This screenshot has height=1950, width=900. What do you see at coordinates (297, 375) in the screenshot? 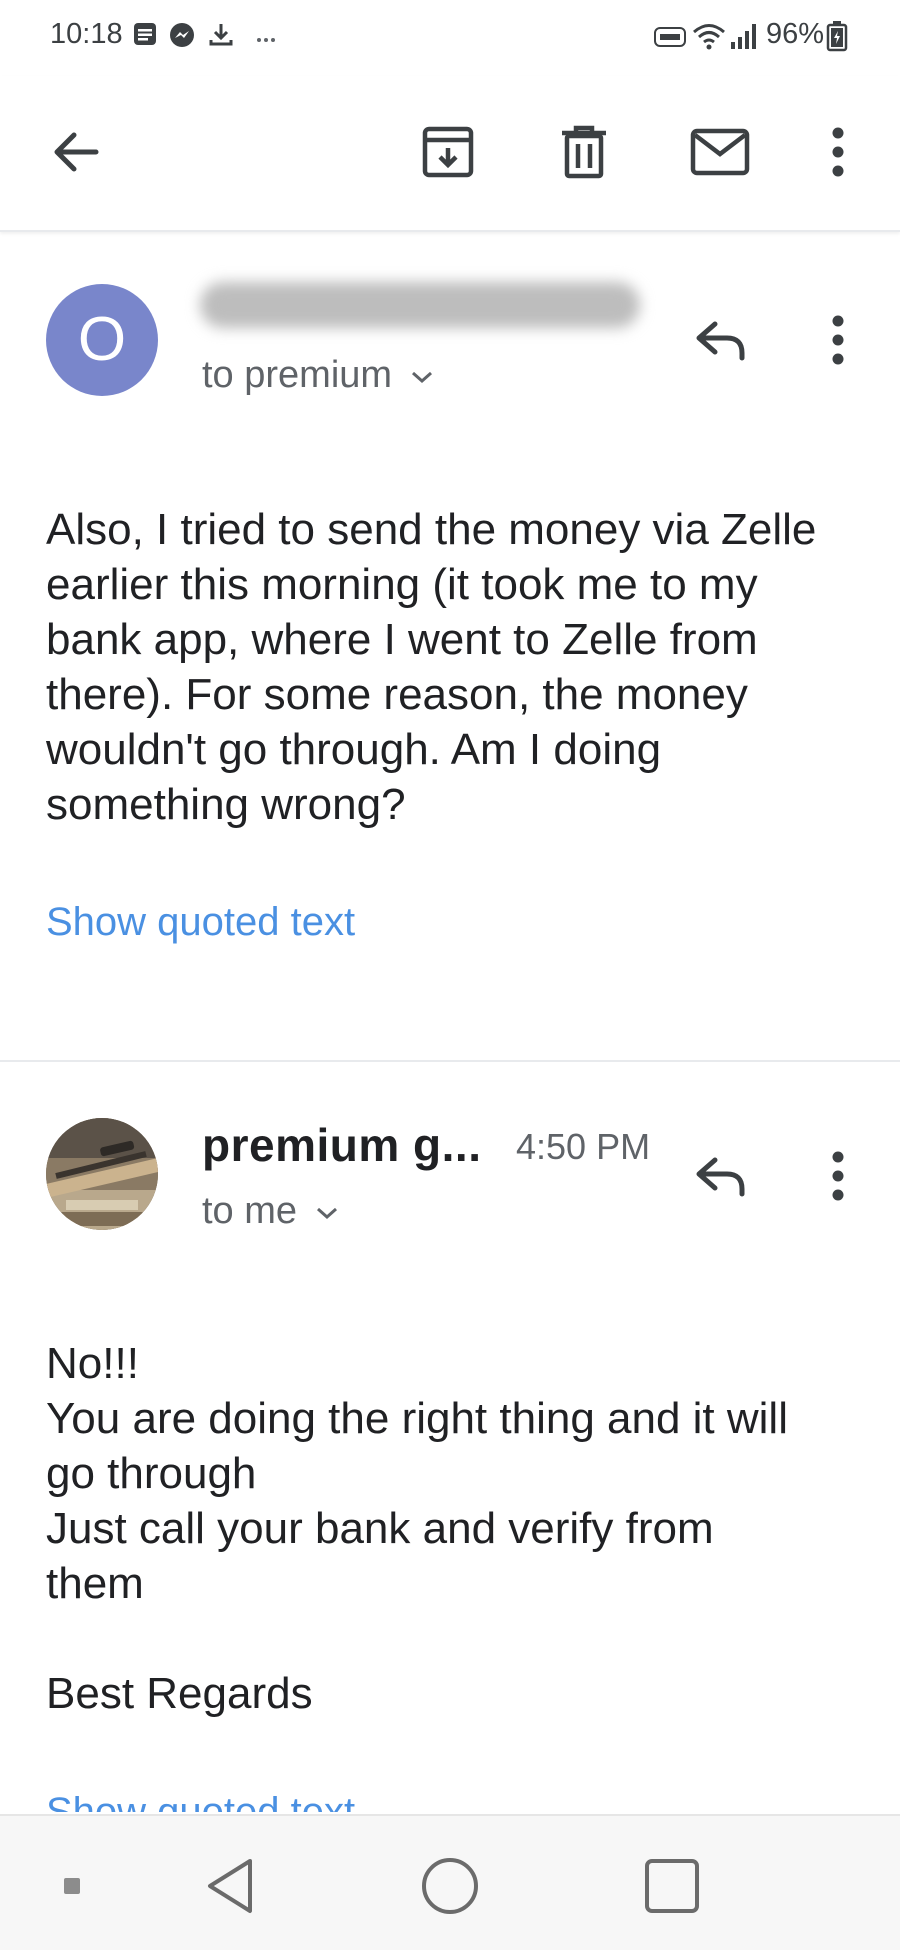
I see `recipient-text: to premium` at bounding box center [297, 375].